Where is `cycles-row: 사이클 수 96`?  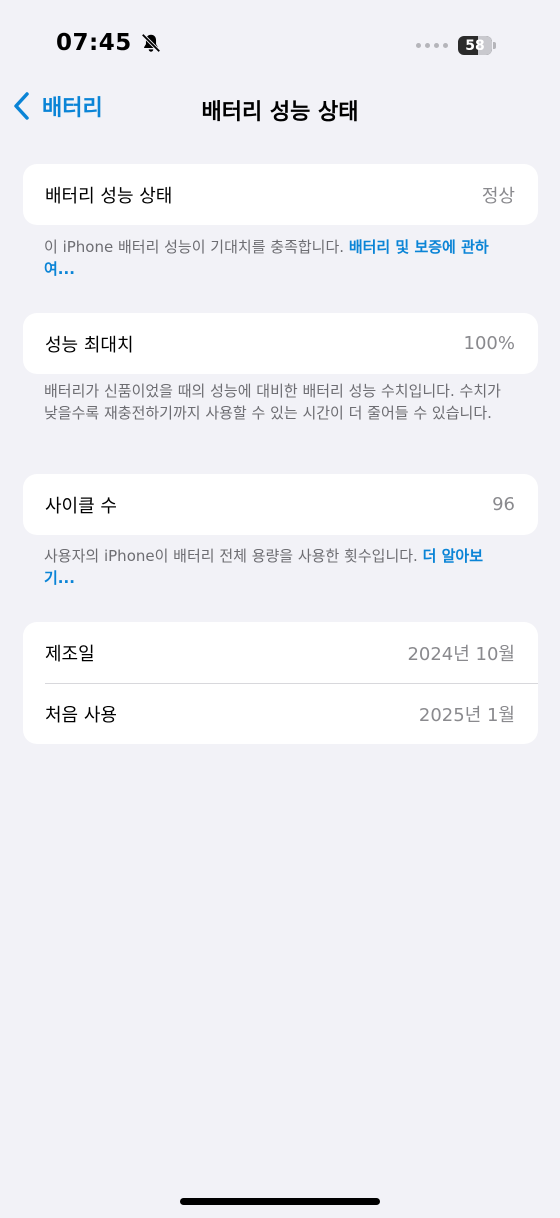
cycles-row: 사이클 수 96 is located at coordinates (280, 504).